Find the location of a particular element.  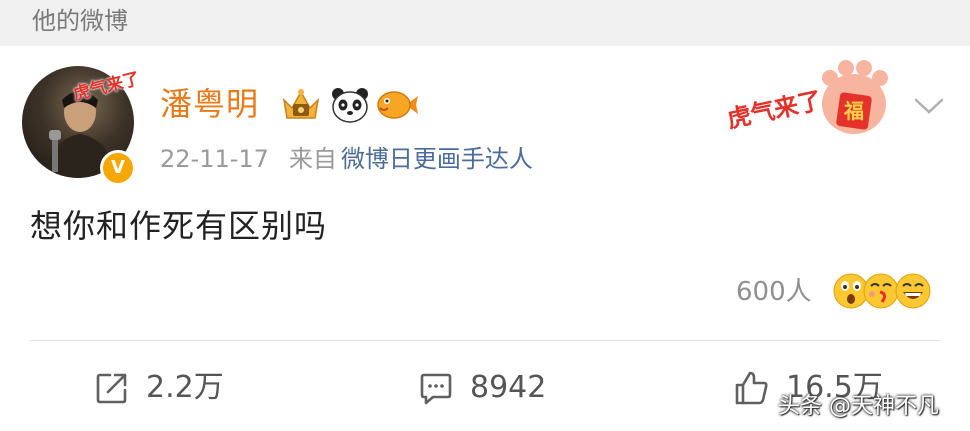

share-icon is located at coordinates (112, 388).